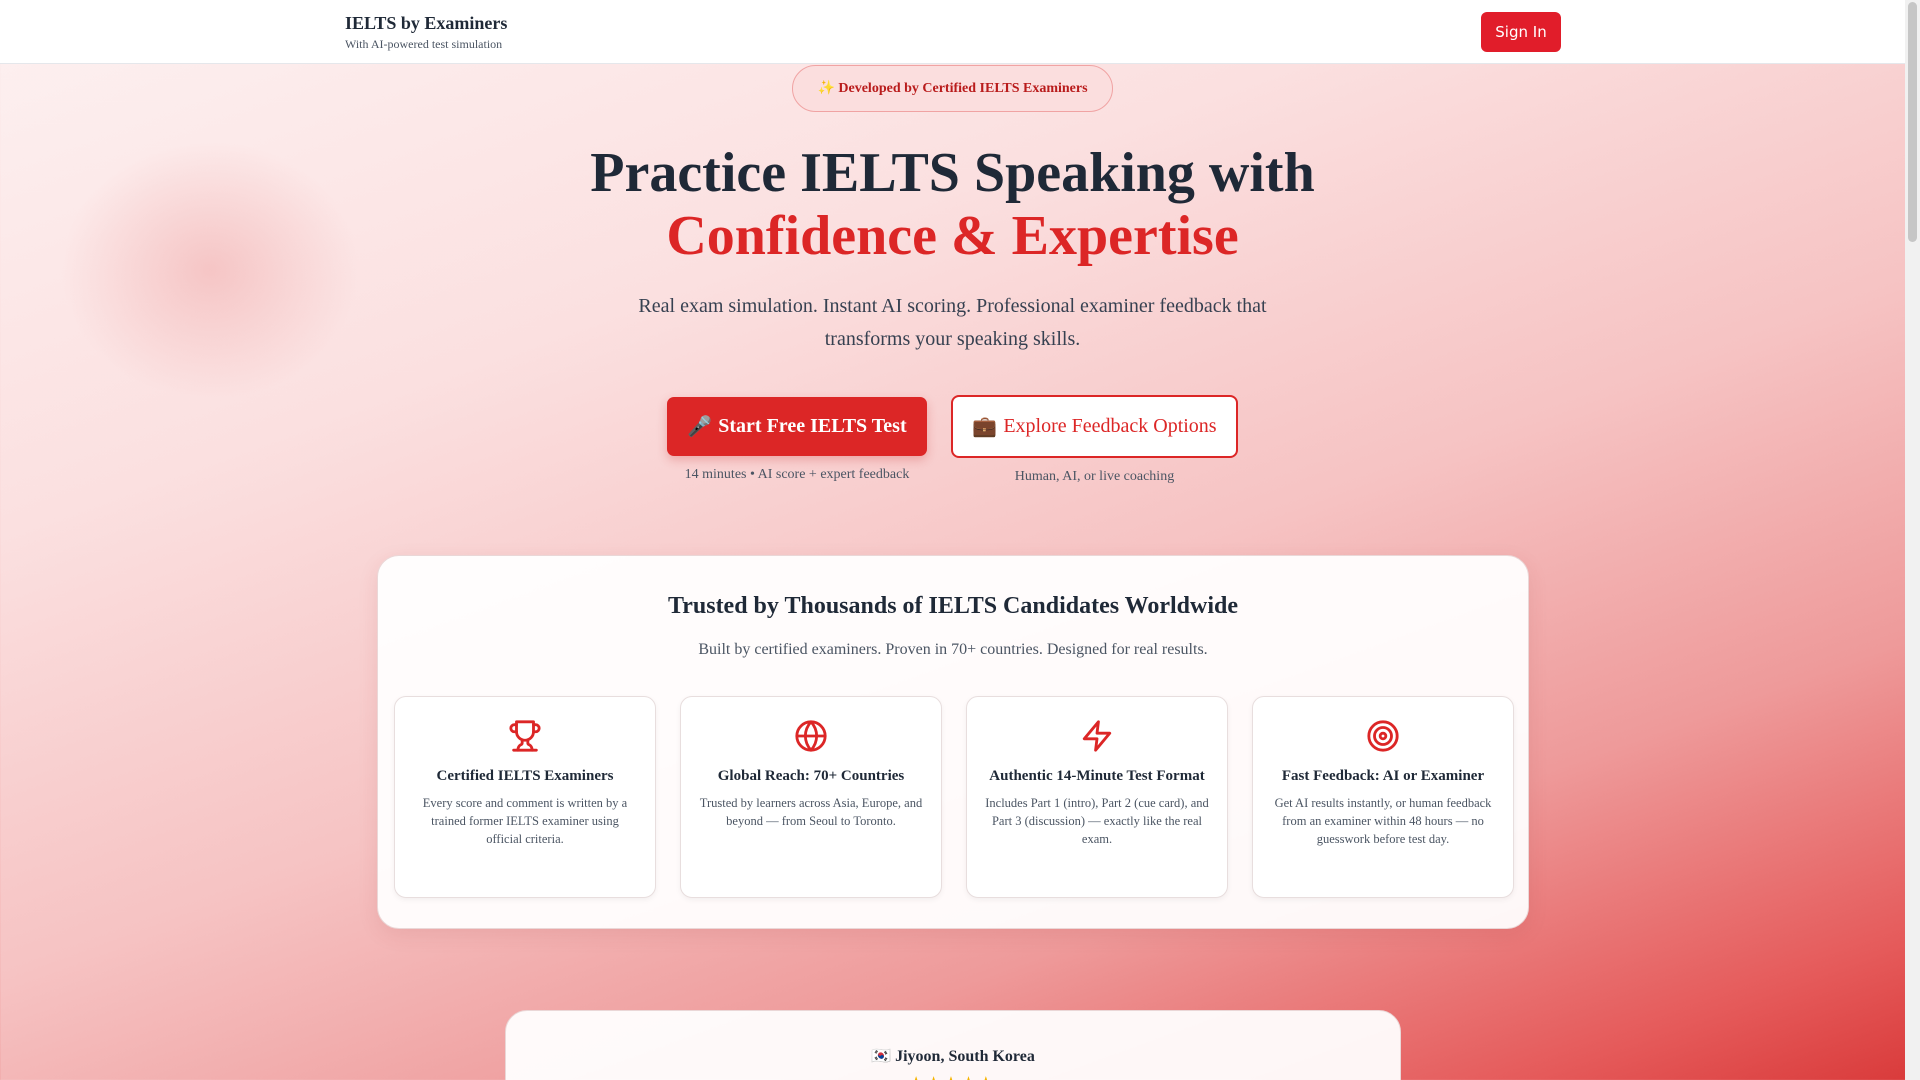 This screenshot has height=1080, width=1920. I want to click on microphone-icon: 🎤, so click(700, 427).